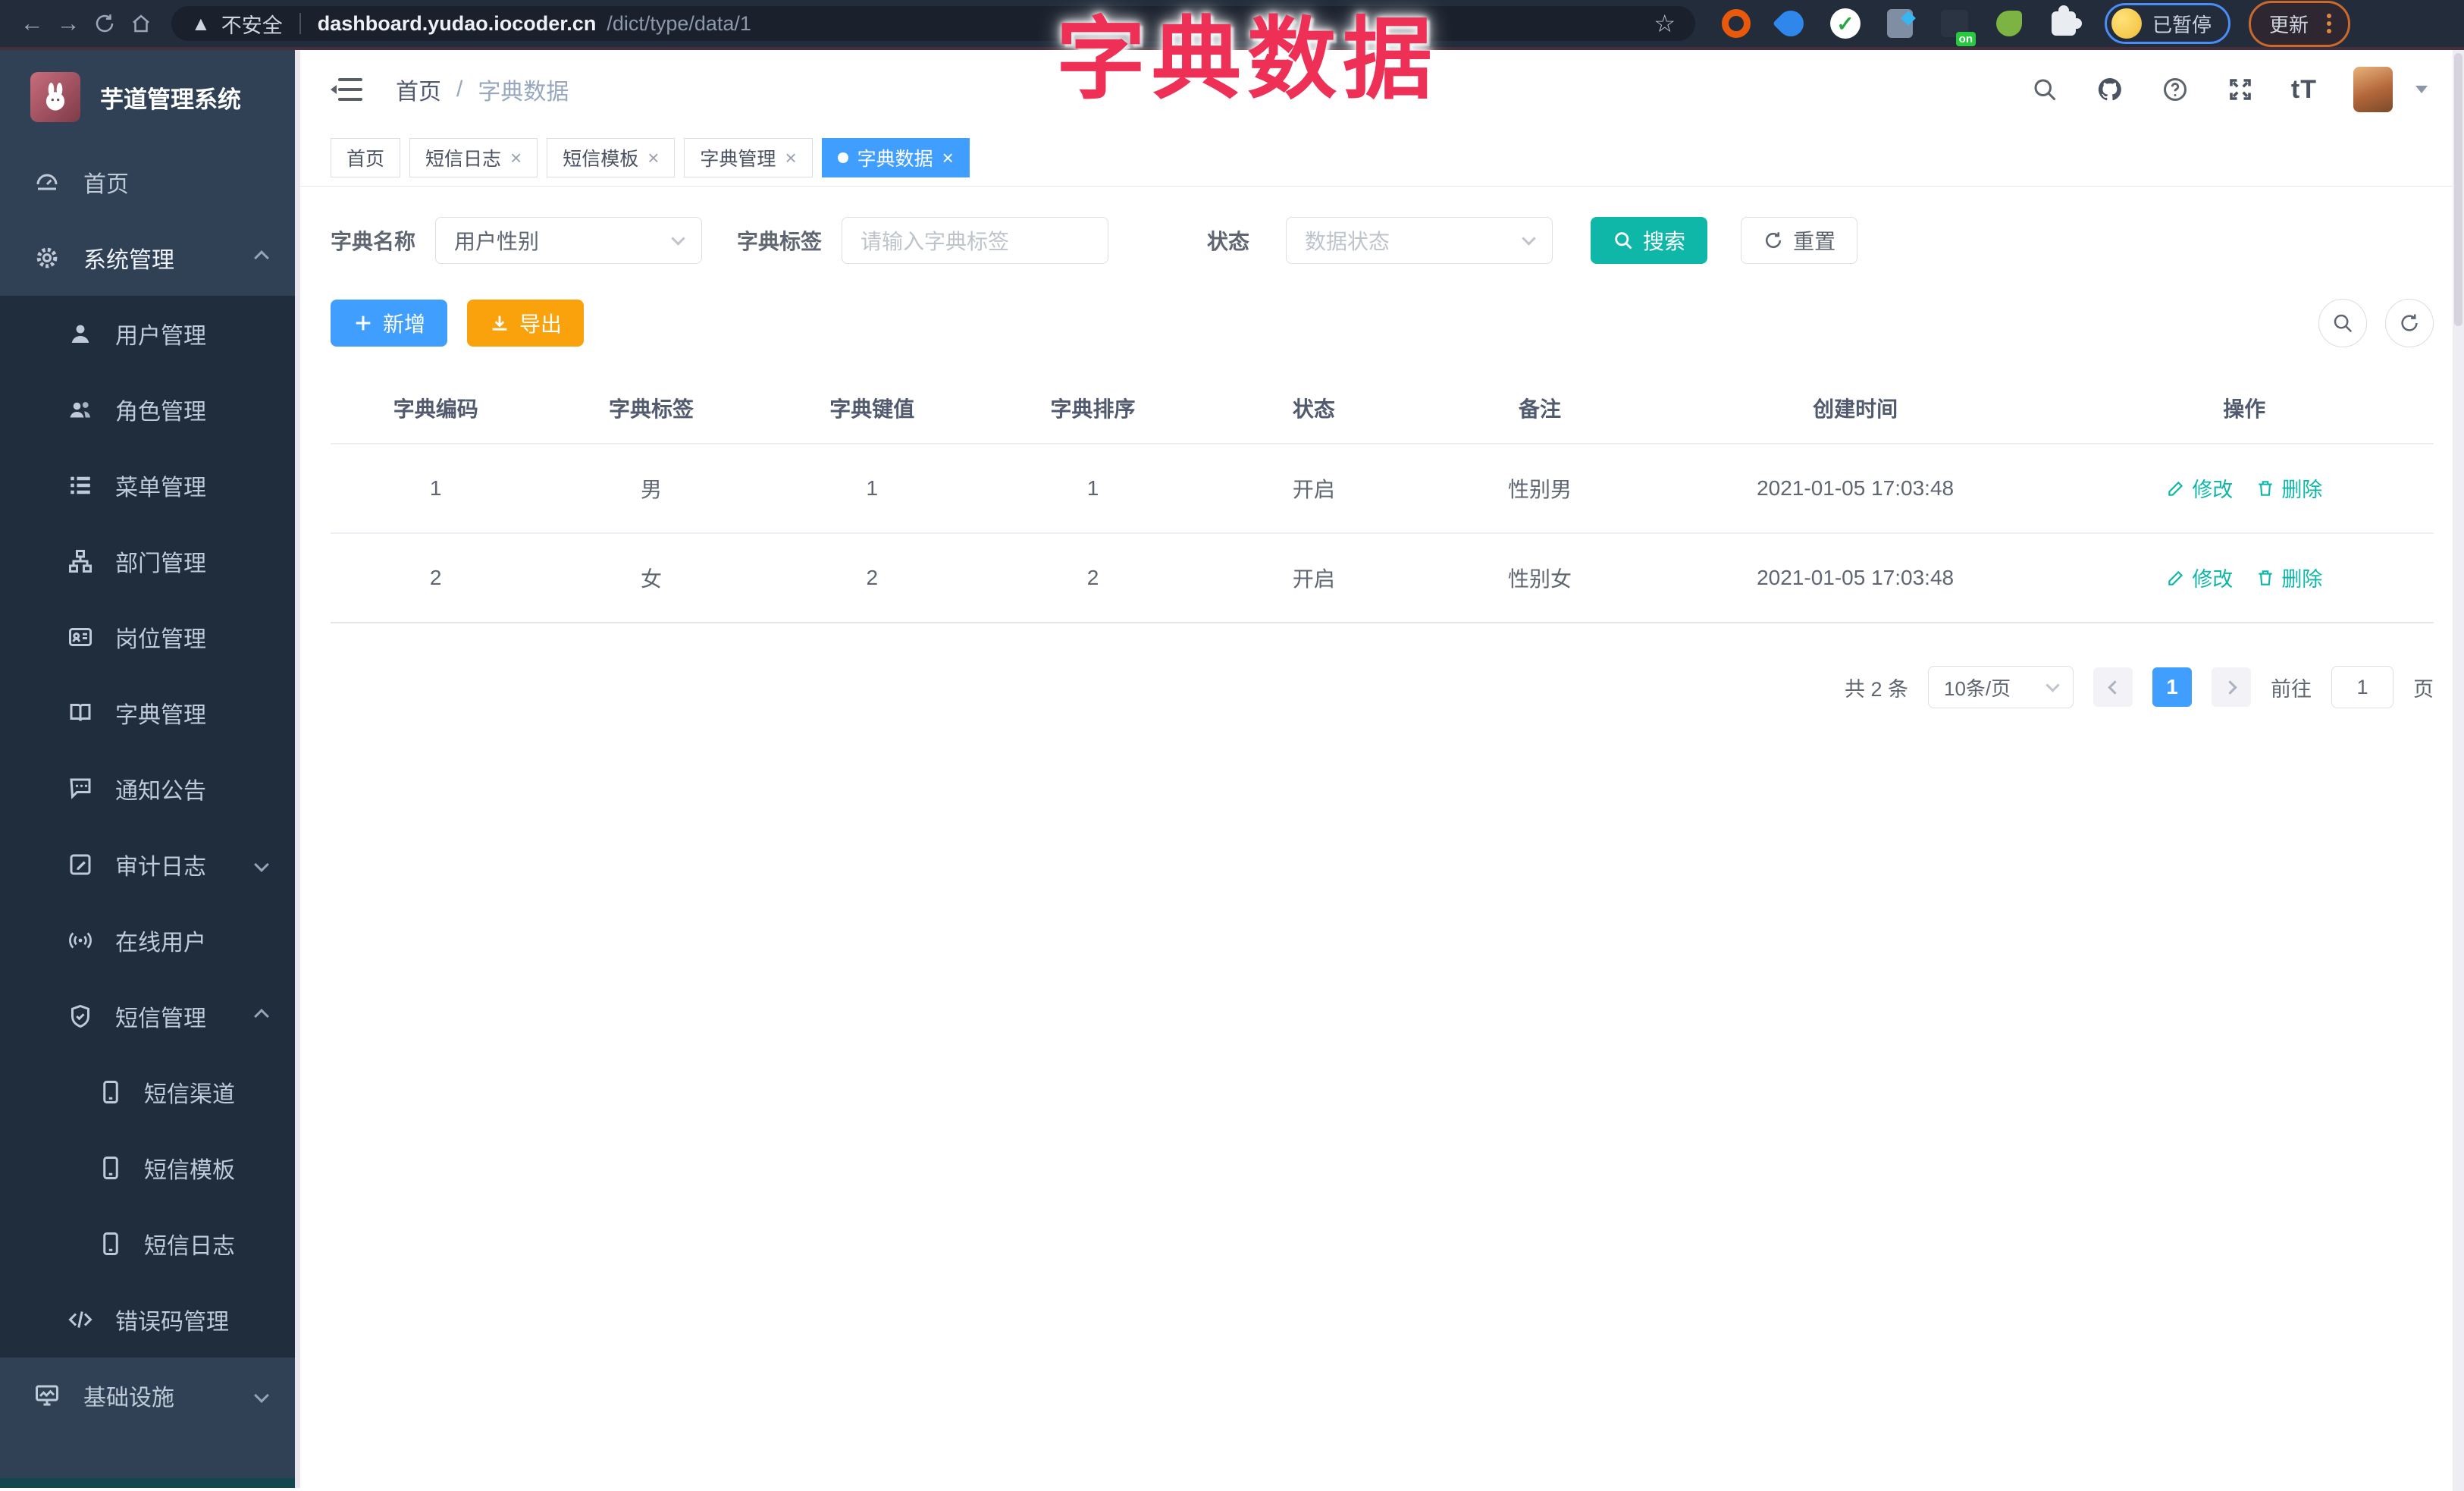 Image resolution: width=2464 pixels, height=1491 pixels. What do you see at coordinates (418, 89) in the screenshot?
I see `breadcrumb-home: 首页` at bounding box center [418, 89].